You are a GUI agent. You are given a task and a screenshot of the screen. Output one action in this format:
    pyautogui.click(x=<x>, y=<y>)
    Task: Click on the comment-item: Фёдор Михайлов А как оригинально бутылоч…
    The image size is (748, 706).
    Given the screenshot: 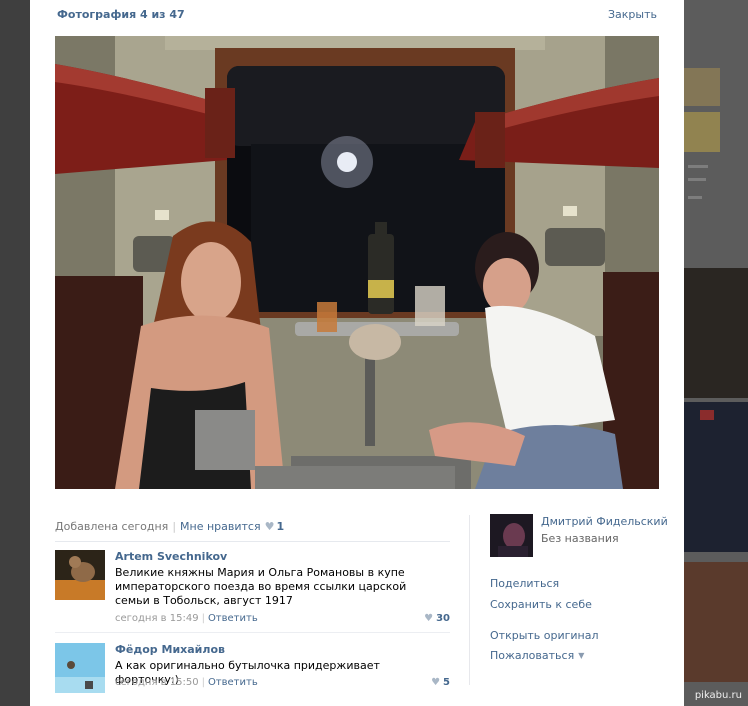 What is the action you would take?
    pyautogui.click(x=252, y=668)
    